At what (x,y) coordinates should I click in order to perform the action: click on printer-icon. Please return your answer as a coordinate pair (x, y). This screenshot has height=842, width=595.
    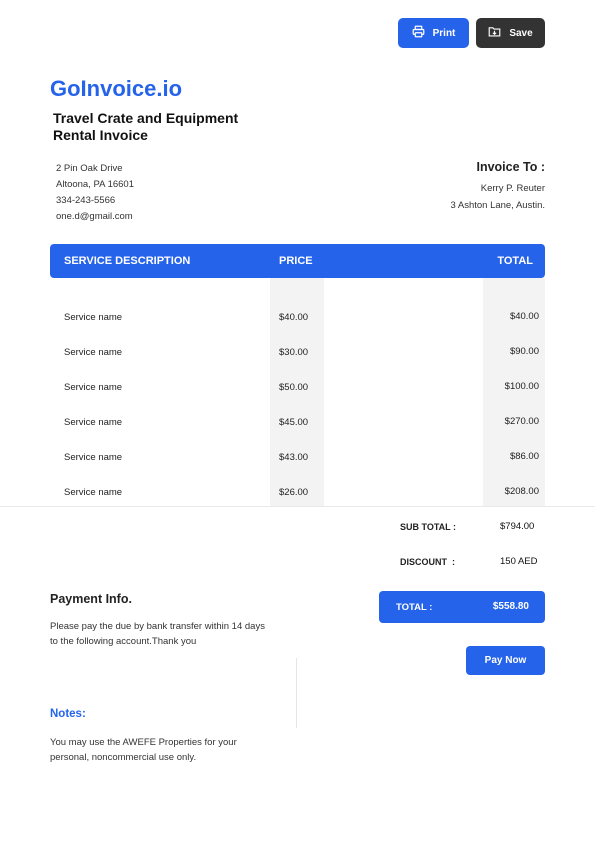
    Looking at the image, I should click on (418, 33).